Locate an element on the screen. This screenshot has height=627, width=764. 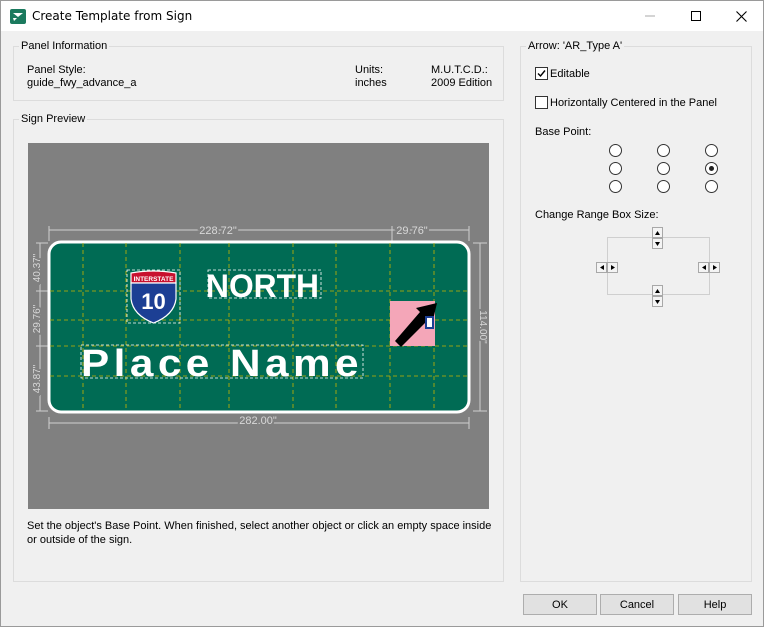
editable-checkbox is located at coordinates (541, 73).